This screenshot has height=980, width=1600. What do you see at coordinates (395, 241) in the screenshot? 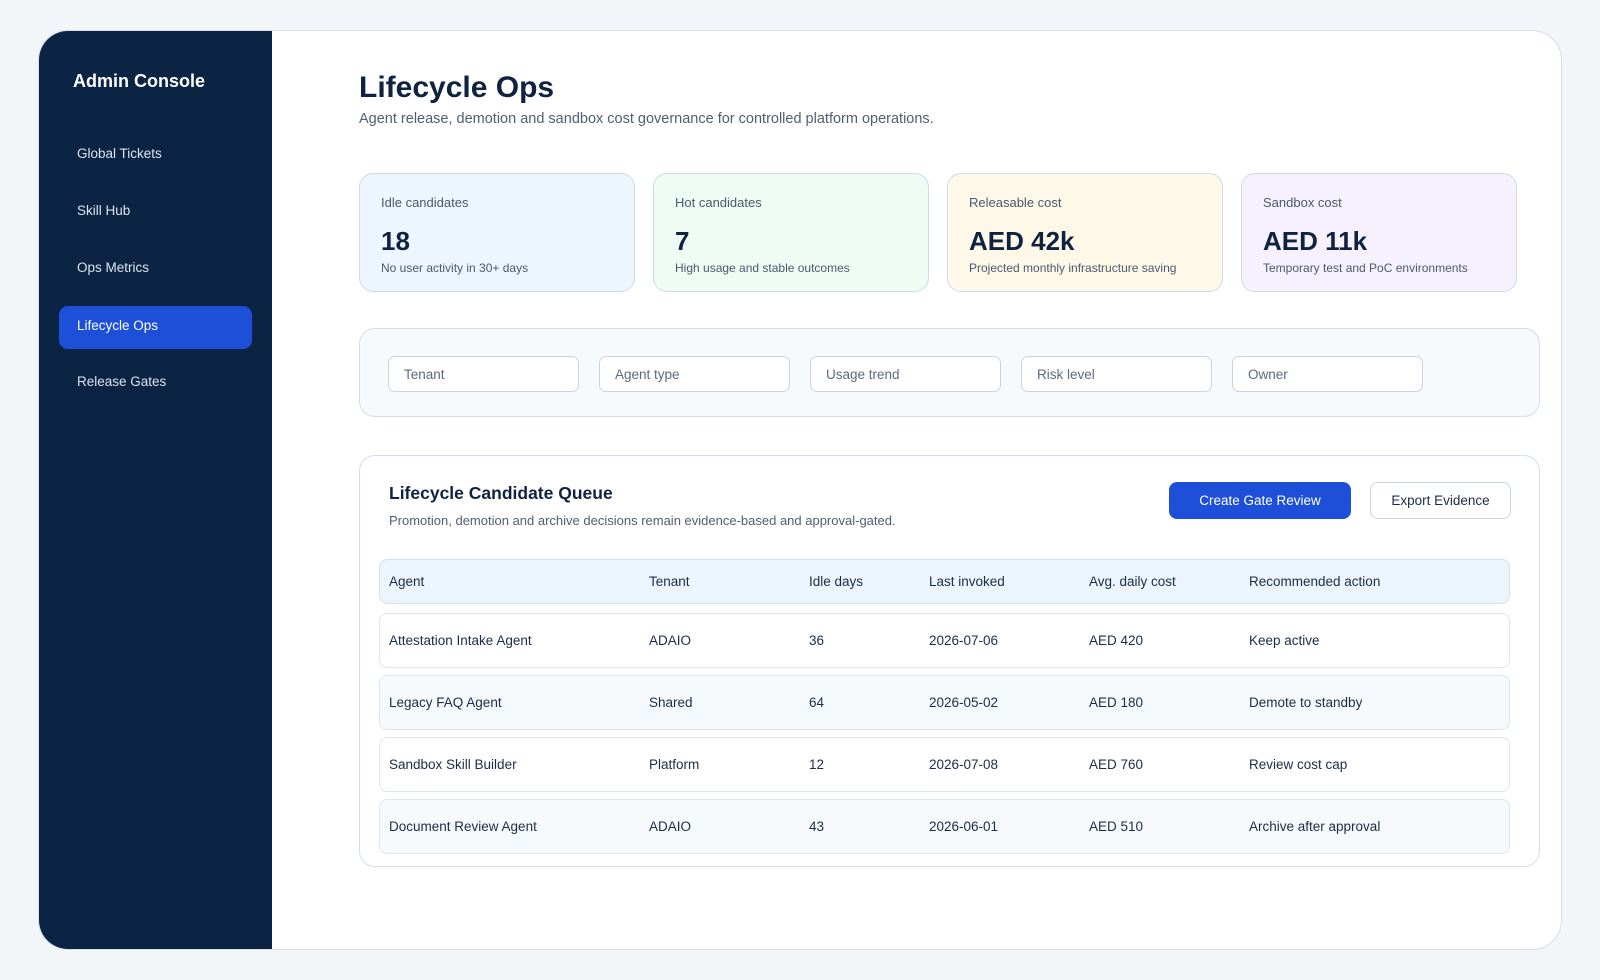
I see `kpi-value: 18` at bounding box center [395, 241].